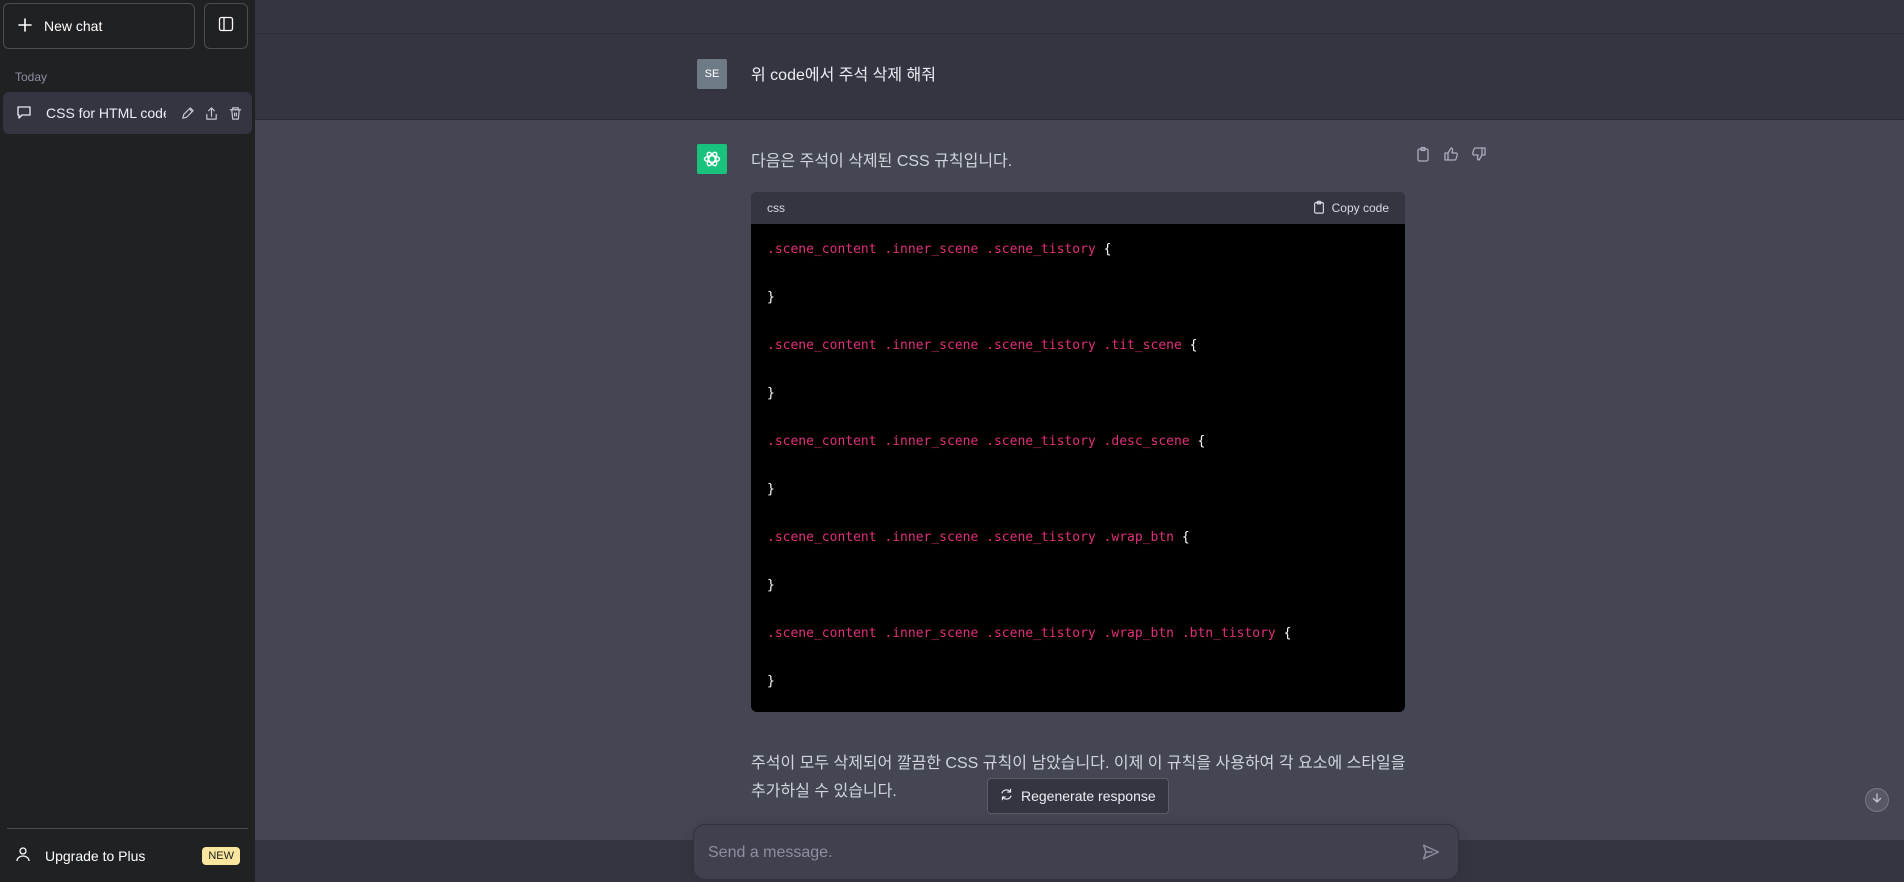 The height and width of the screenshot is (882, 1904). I want to click on new-badge: NEW, so click(221, 855).